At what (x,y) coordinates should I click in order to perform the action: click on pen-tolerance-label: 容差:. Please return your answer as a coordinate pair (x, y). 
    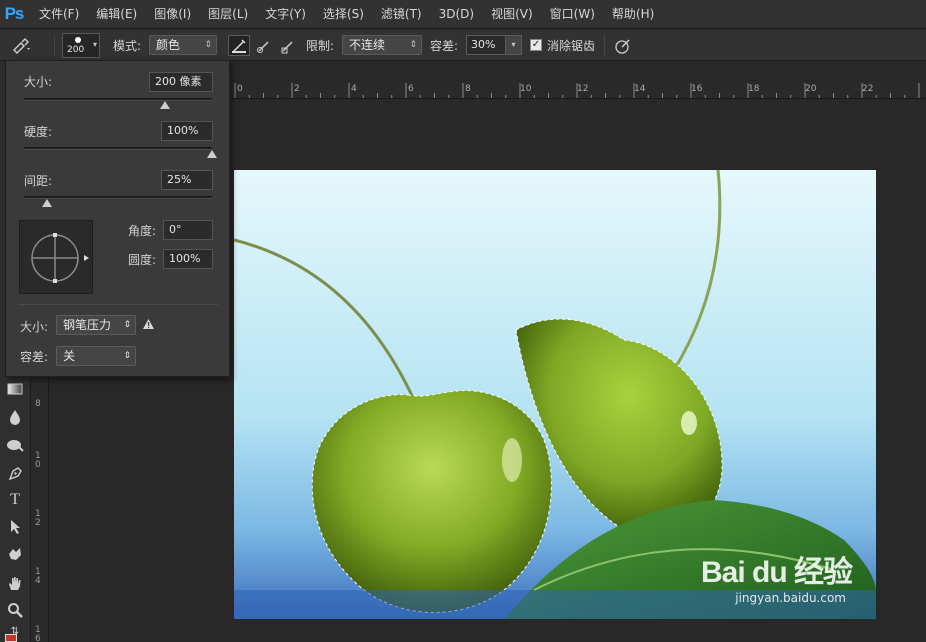
    Looking at the image, I should click on (34, 357).